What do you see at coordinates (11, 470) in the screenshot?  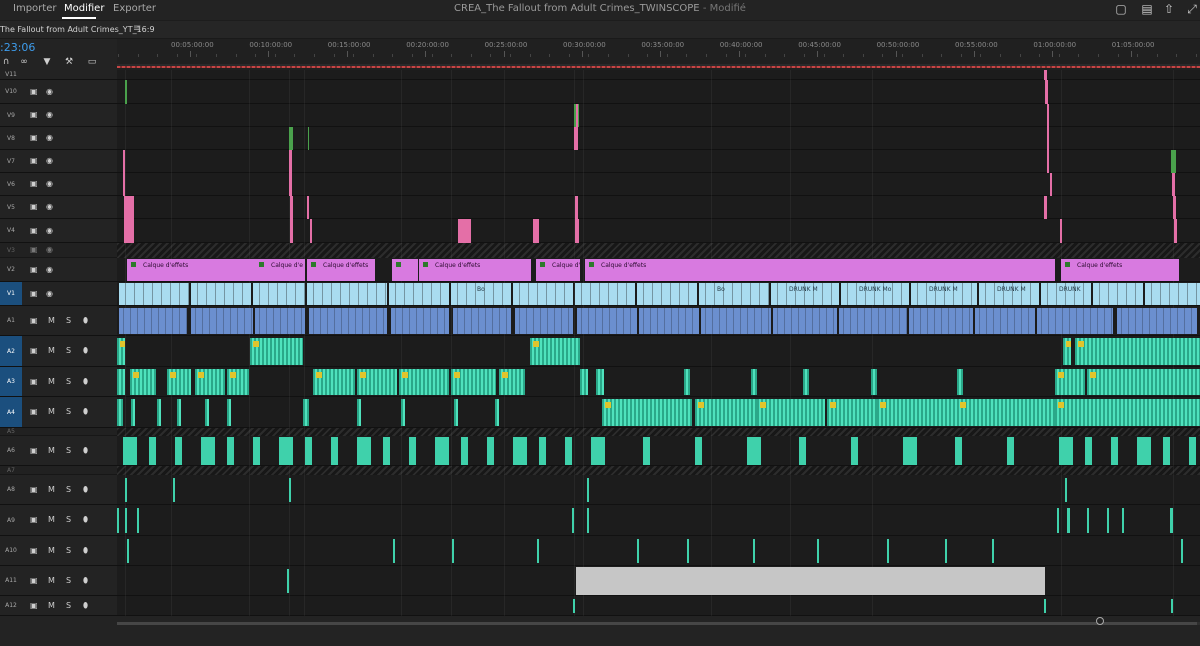 I see `track-label: A7` at bounding box center [11, 470].